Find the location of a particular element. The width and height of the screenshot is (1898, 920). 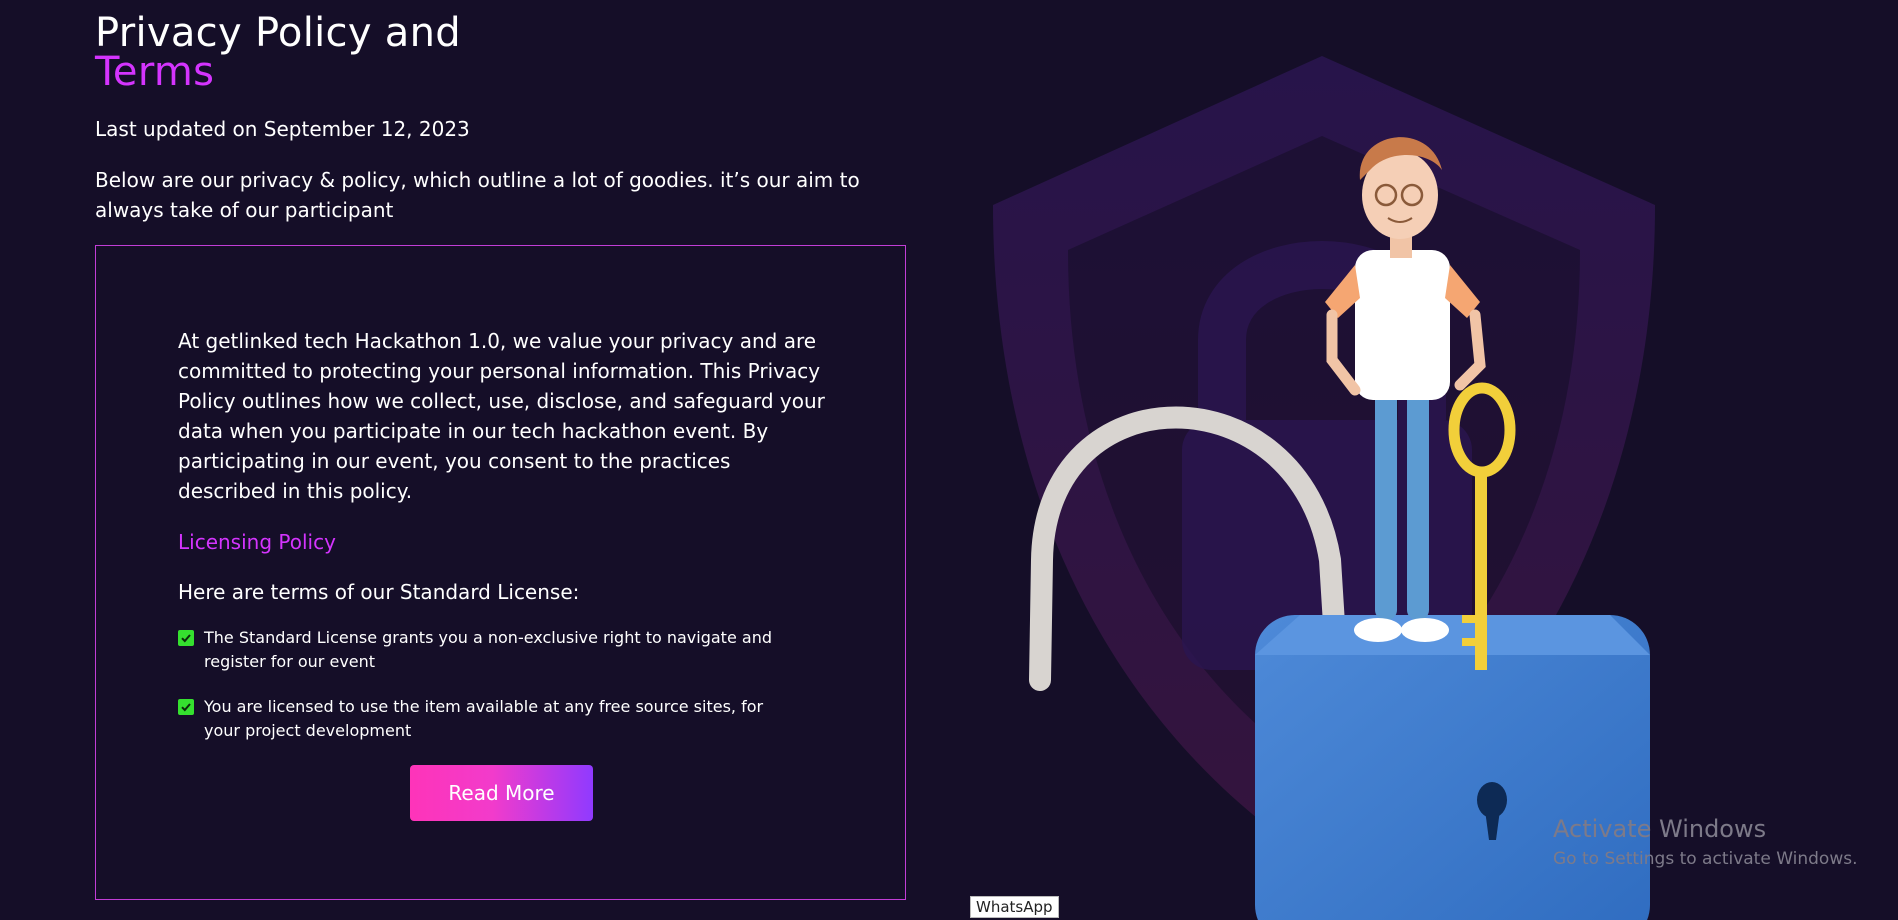

terms-intro-text: Here are terms of our Standard License: is located at coordinates (379, 592).